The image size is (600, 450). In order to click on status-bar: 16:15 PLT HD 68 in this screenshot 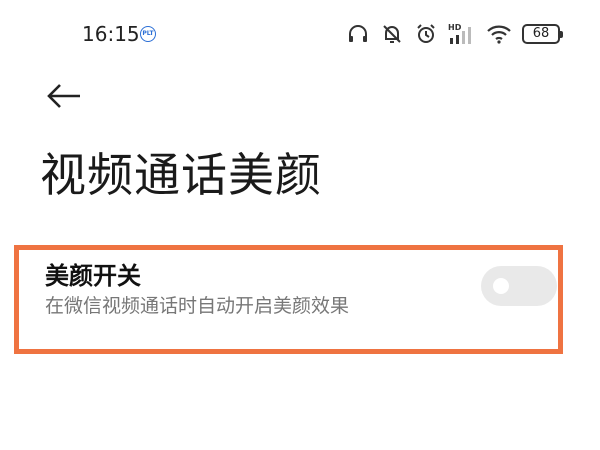, I will do `click(300, 33)`.